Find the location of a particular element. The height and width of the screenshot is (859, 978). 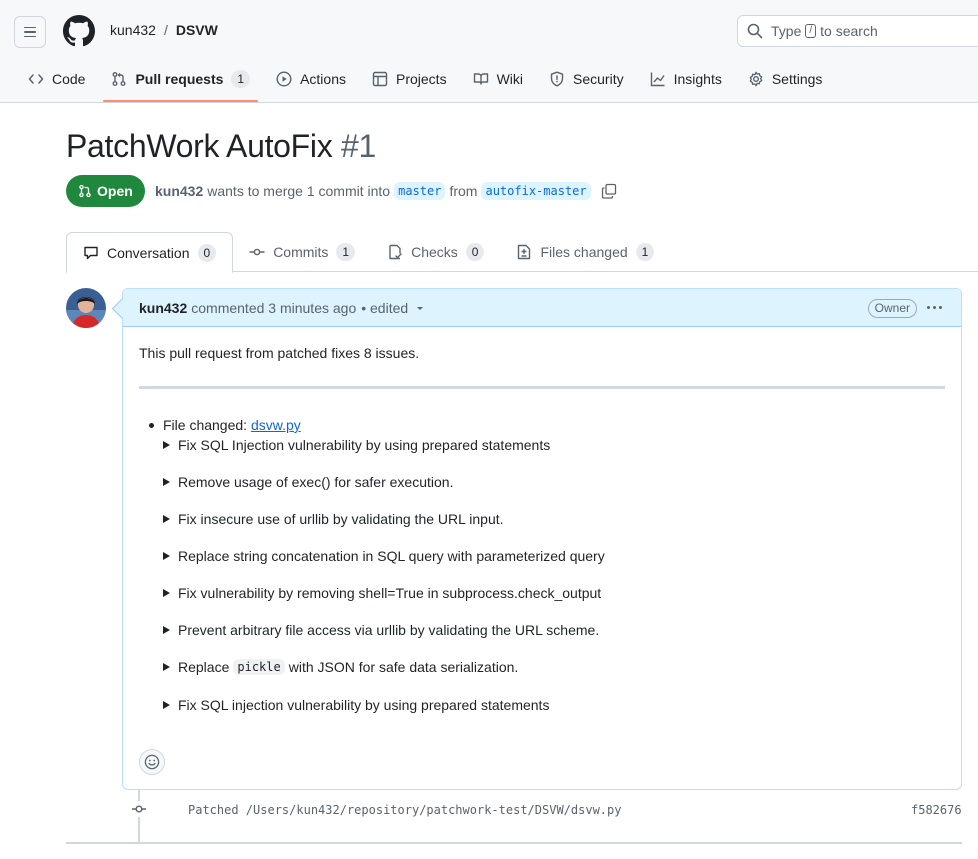

tab-label: Checks is located at coordinates (434, 252).